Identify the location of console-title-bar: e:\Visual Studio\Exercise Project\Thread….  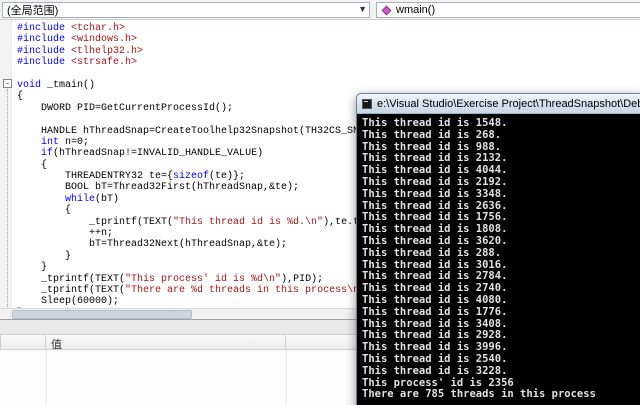
(498, 104).